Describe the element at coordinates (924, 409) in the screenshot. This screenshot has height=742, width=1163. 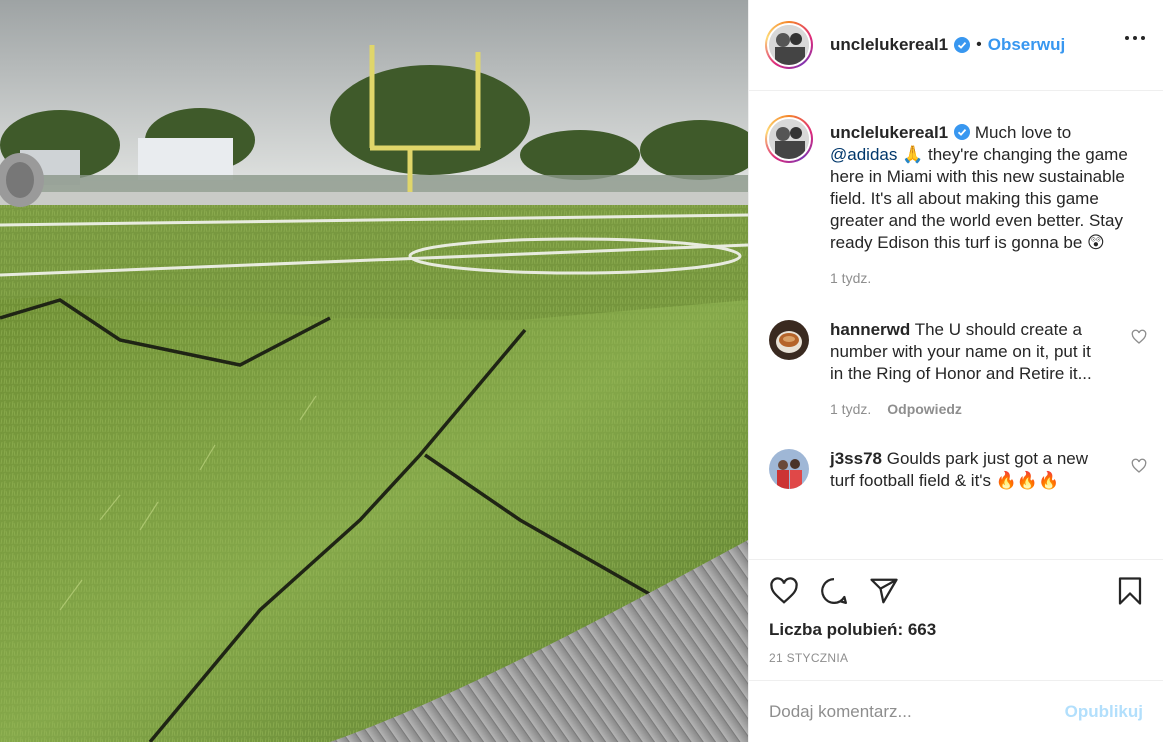
I see `reply-button: Odpowiedz` at that location.